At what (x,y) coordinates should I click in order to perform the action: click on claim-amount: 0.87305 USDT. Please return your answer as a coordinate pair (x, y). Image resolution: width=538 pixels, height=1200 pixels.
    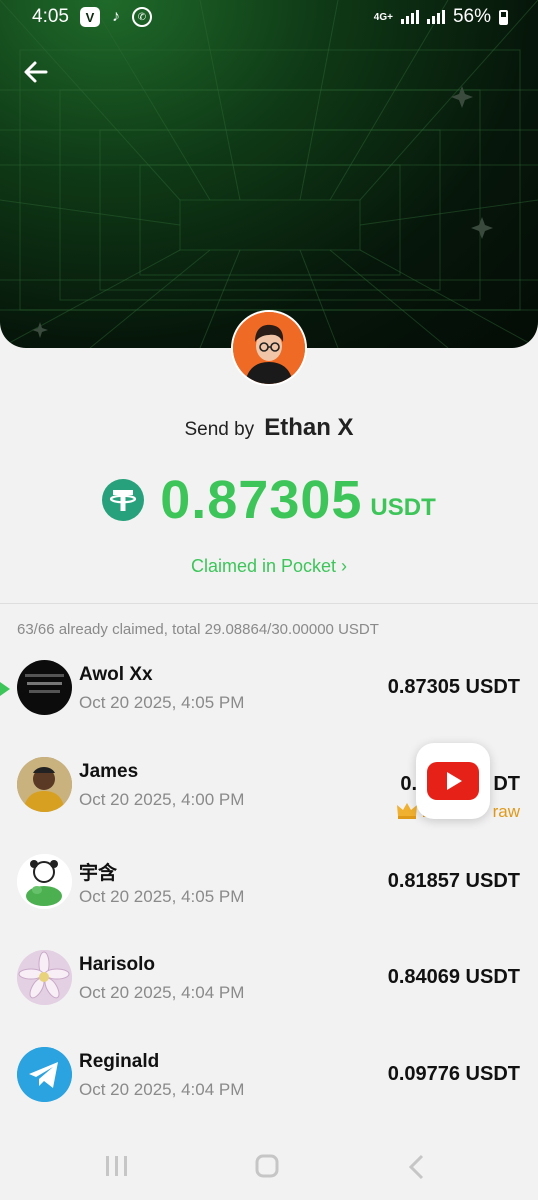
    Looking at the image, I should click on (453, 687).